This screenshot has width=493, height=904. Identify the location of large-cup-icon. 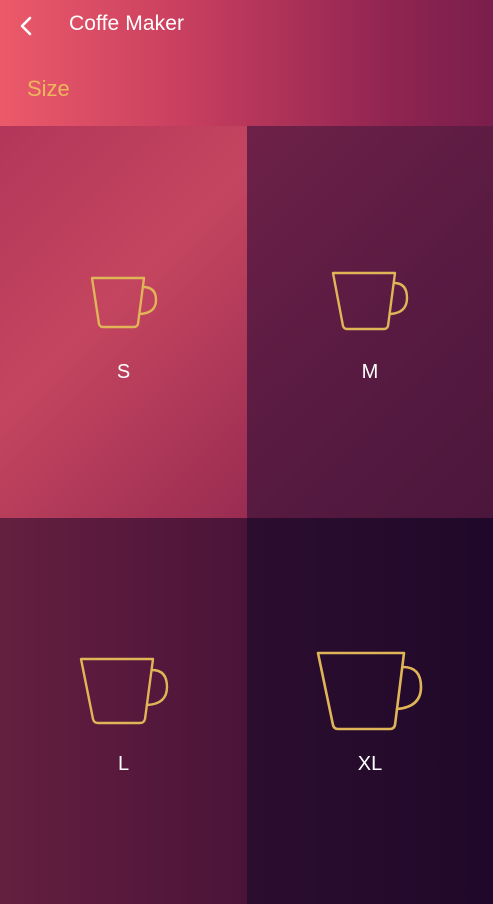
(123, 691).